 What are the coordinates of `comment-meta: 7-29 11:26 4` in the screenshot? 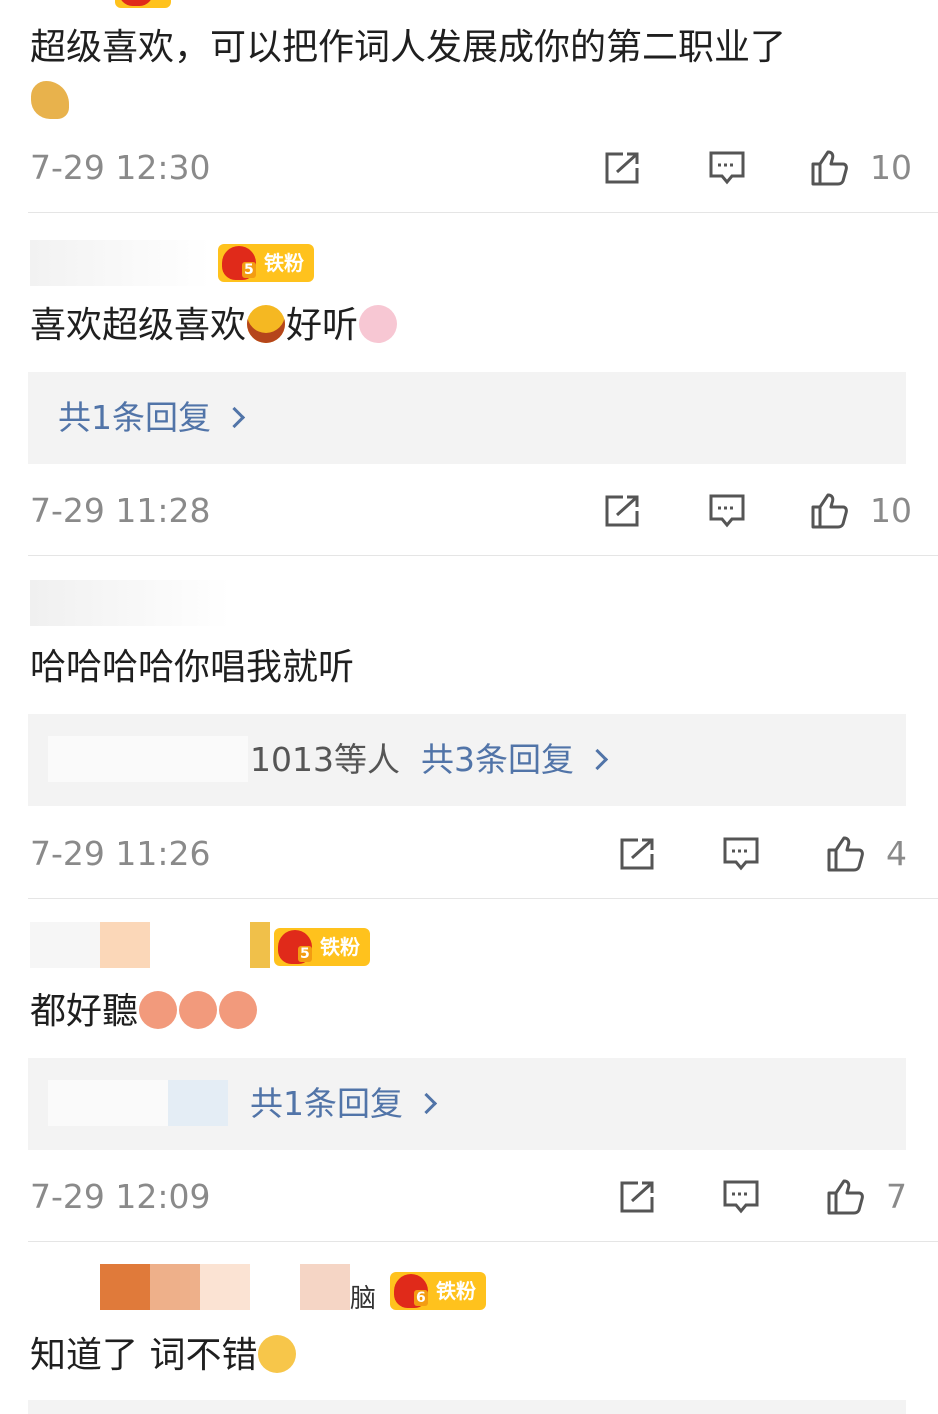 It's located at (469, 854).